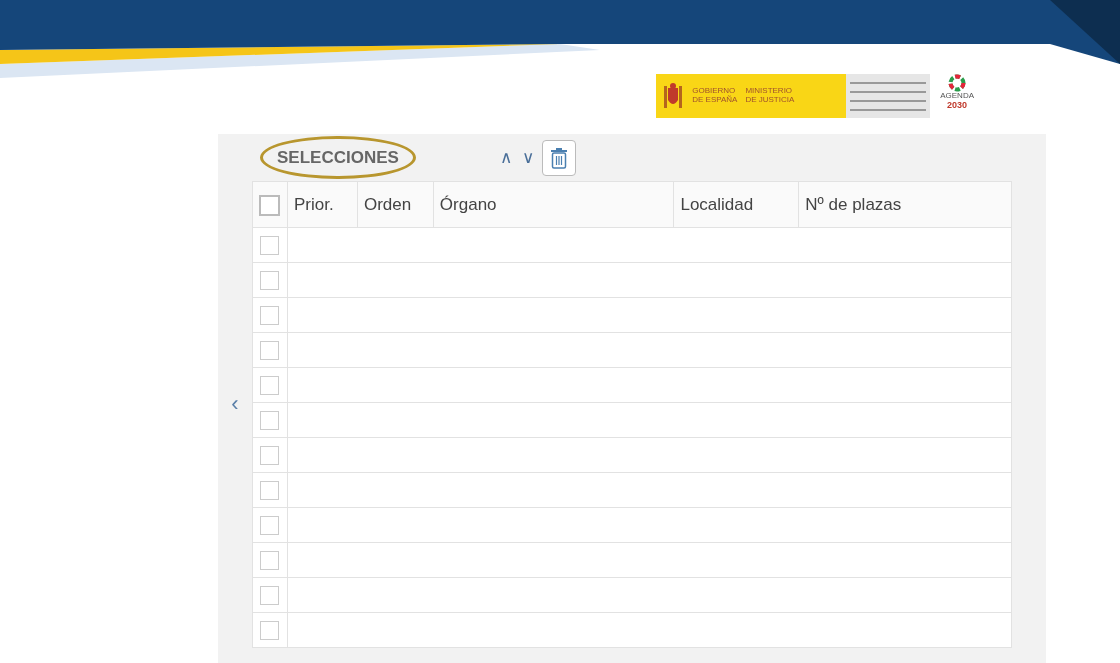  I want to click on column-header: Prior., so click(322, 204).